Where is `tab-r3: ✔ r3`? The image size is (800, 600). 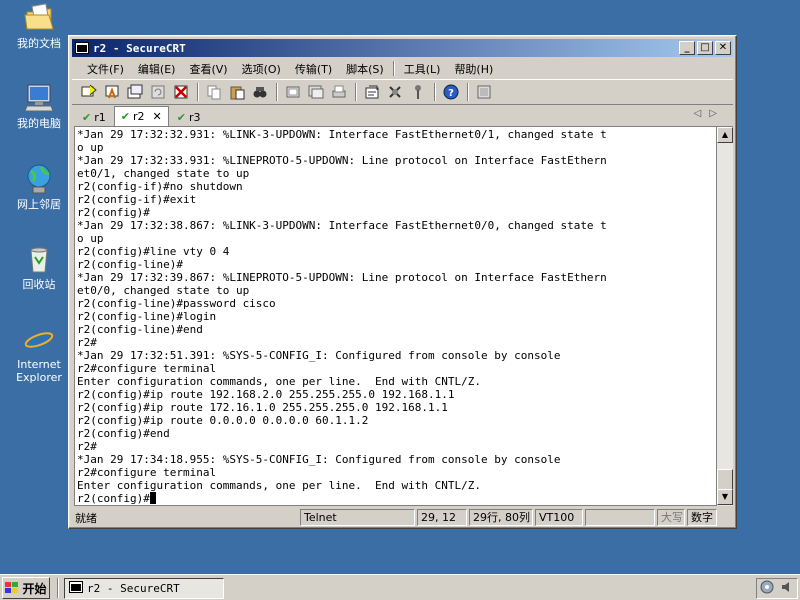 tab-r3: ✔ r3 is located at coordinates (189, 117).